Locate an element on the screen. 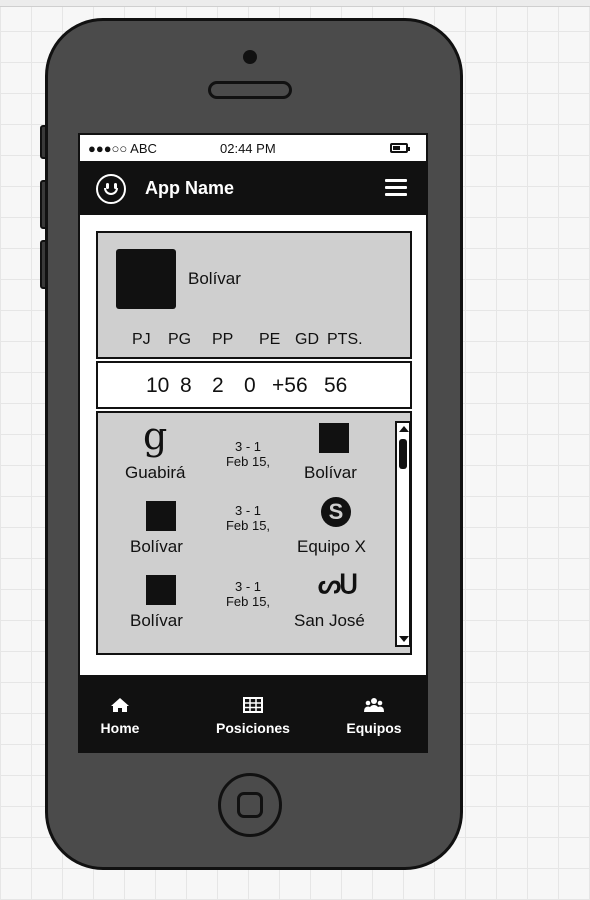 This screenshot has width=590, height=900. stat-value-pts: 56 is located at coordinates (336, 385).